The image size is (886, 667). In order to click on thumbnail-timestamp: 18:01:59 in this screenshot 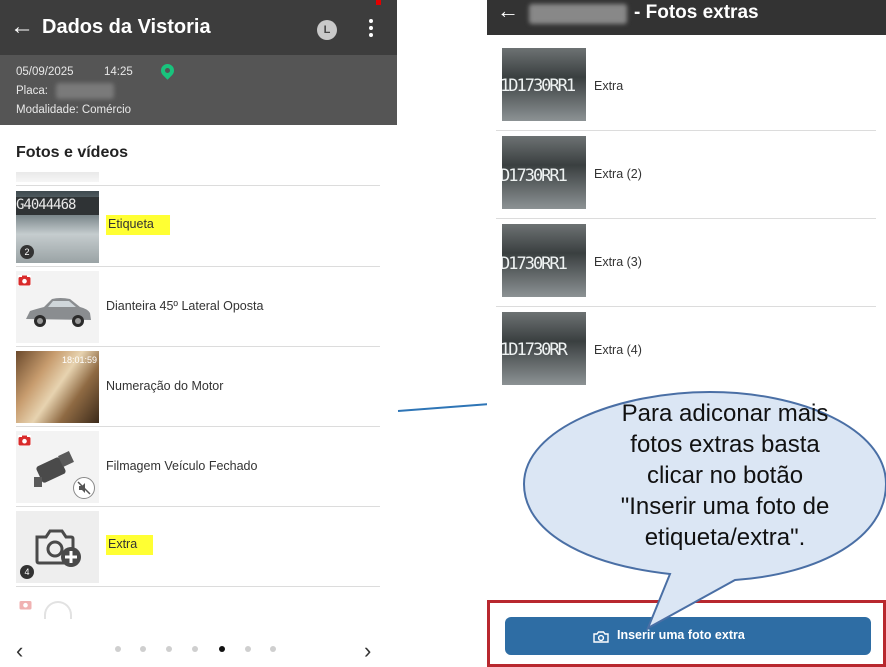, I will do `click(79, 360)`.